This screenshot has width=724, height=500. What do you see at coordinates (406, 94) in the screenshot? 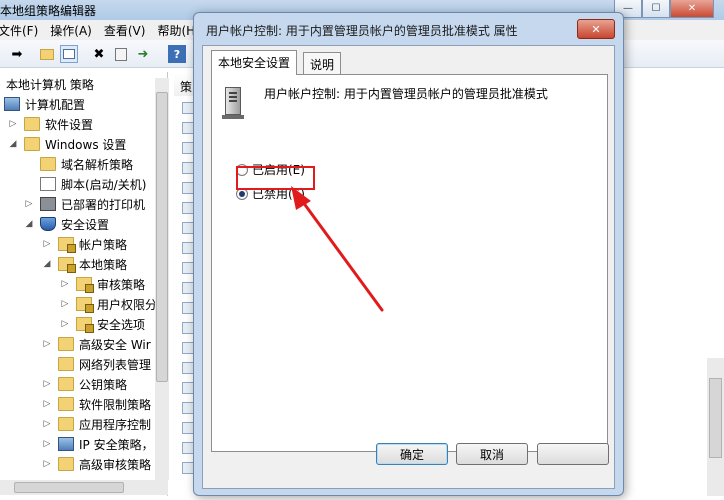
I see `policy-name: 用户帐户控制: 用于内置管理员帐户的管理员批准模式` at bounding box center [406, 94].